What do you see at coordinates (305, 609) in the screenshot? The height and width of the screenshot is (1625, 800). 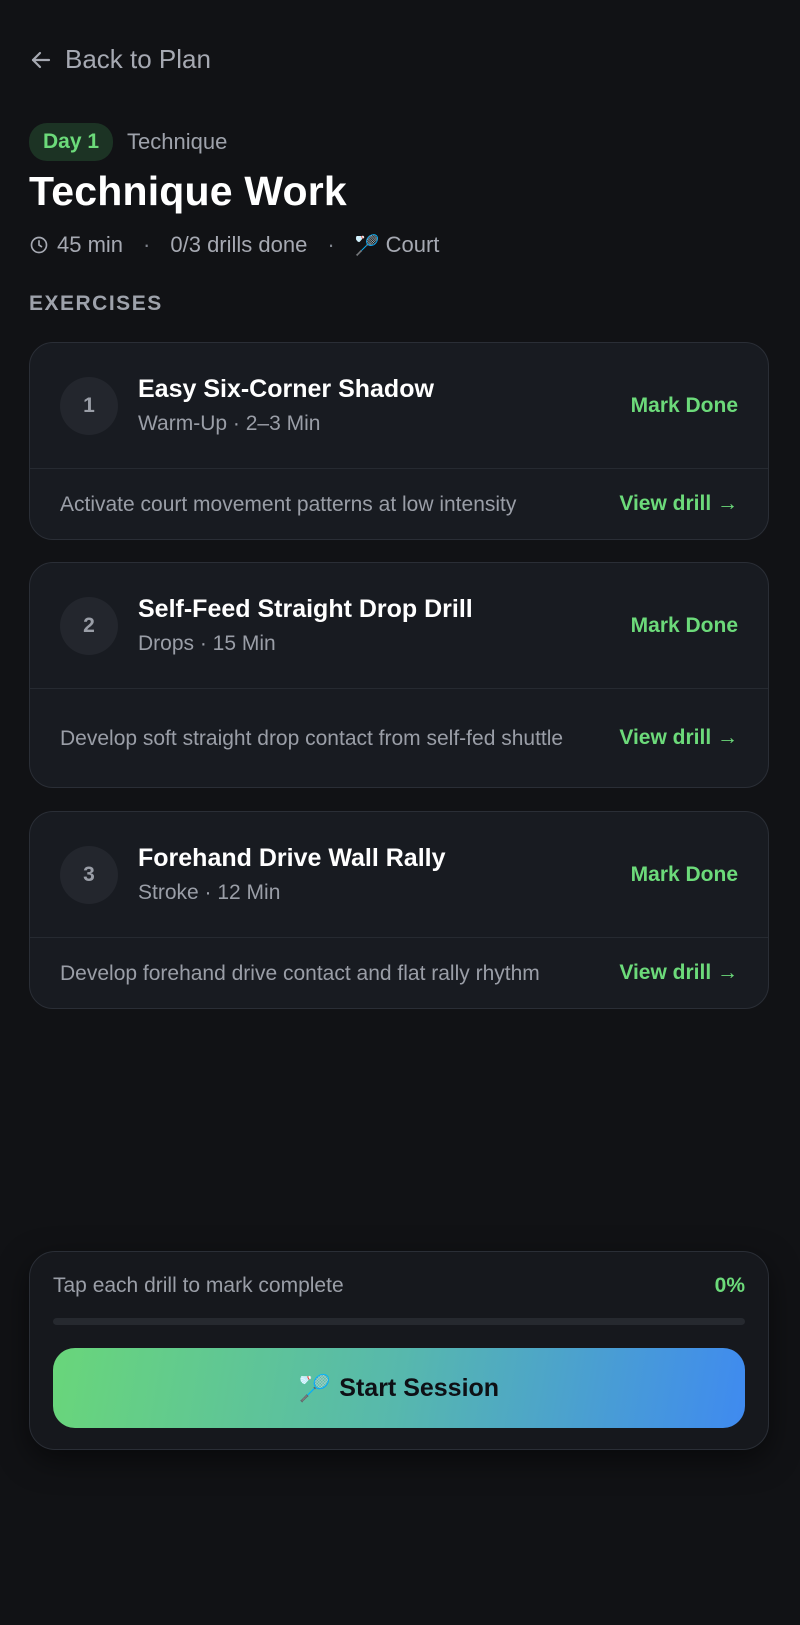 I see `exercise-title: Self-Feed Straight Drop Drill` at bounding box center [305, 609].